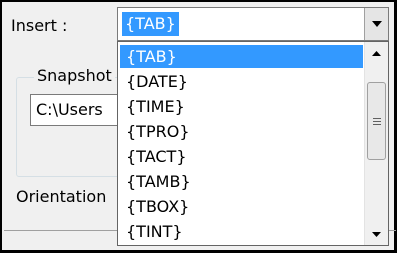 The image size is (397, 253). I want to click on option-tint: {TINT}, so click(241, 231).